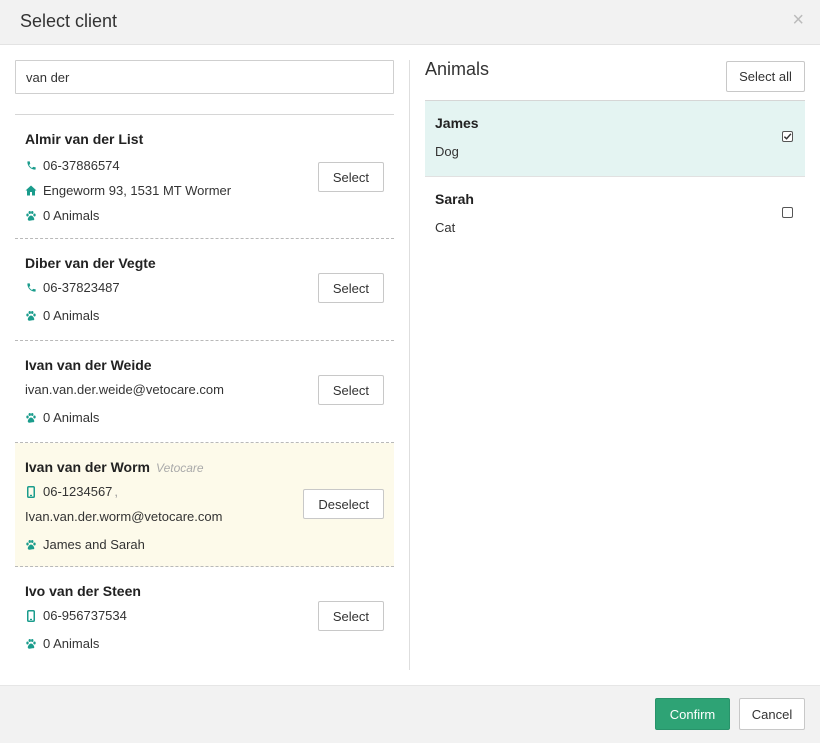 This screenshot has width=820, height=743. I want to click on client-phone-value: 06-37823487, so click(81, 287).